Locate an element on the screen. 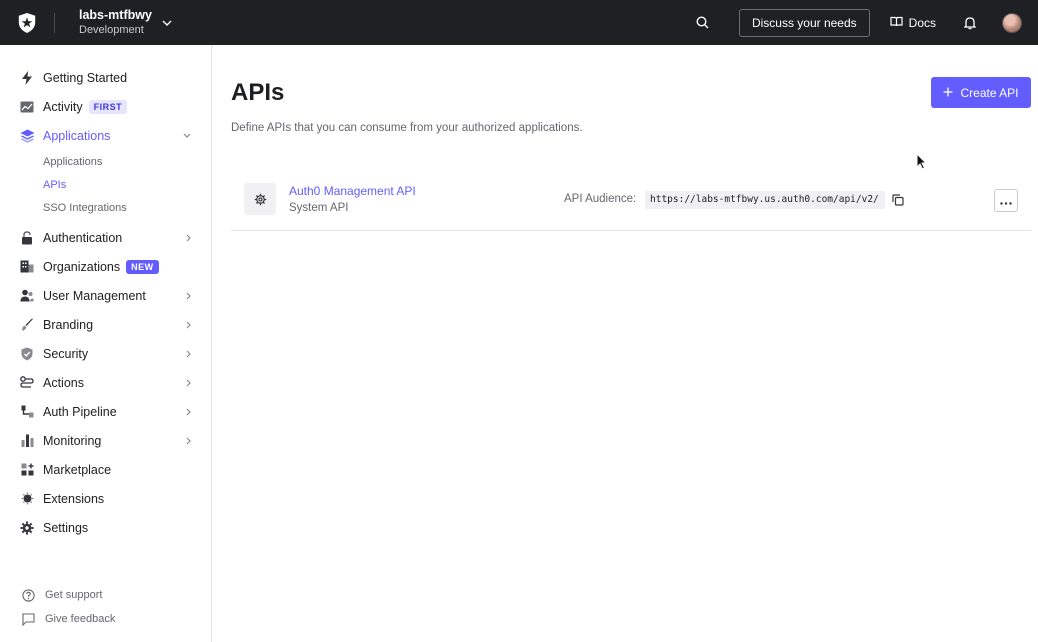  sidebar-footer: Get support Give feedback is located at coordinates (105, 607).